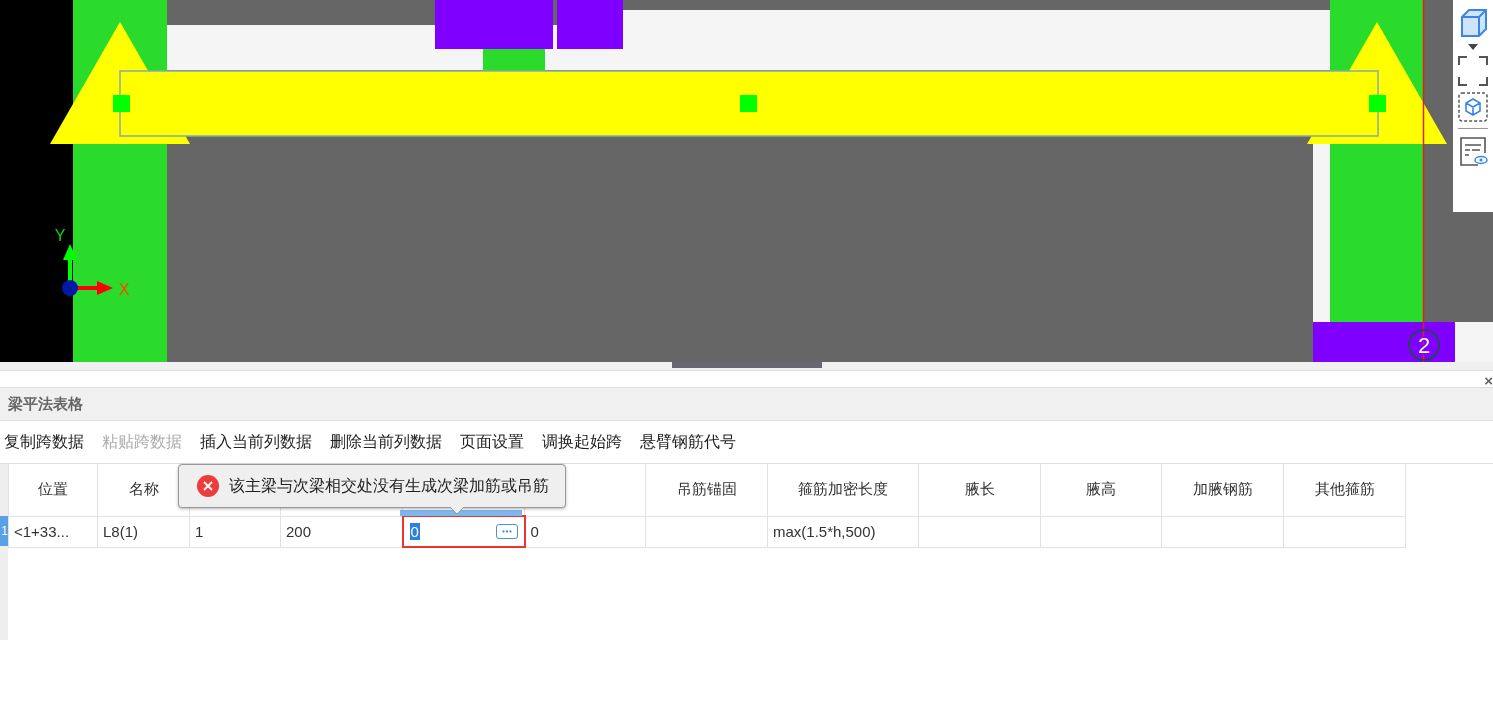 The height and width of the screenshot is (721, 1493). I want to click on column-header: 吊筋锚固, so click(706, 490).